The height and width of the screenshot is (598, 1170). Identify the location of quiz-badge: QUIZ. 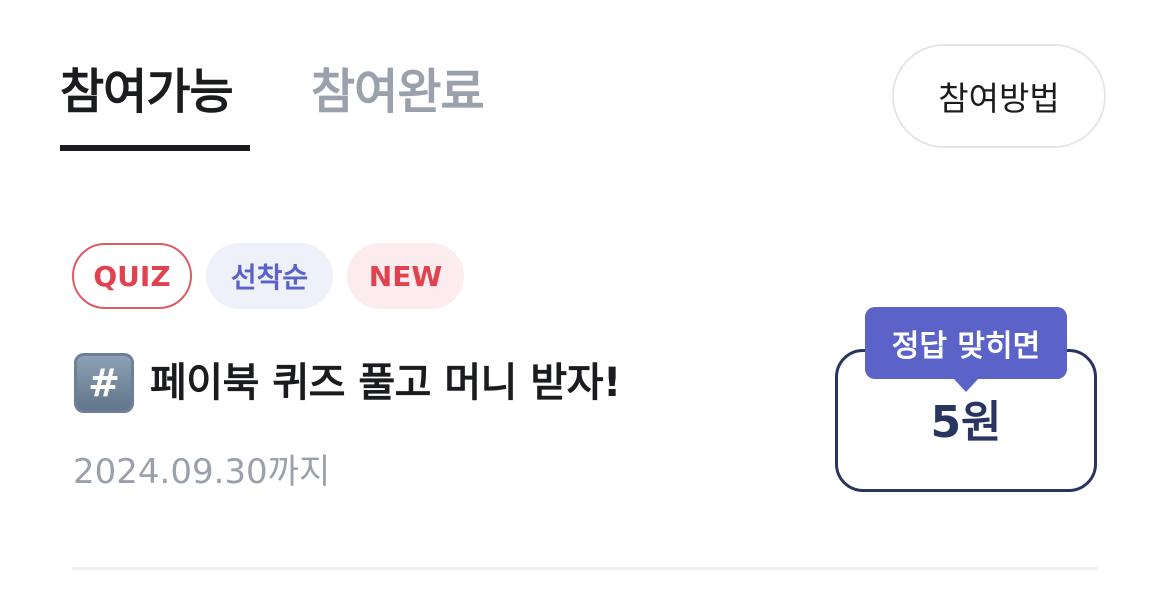
(132, 276).